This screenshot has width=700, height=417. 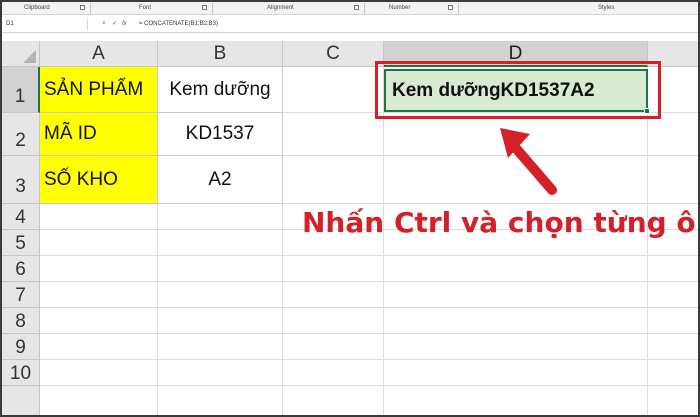 I want to click on cell-a2: MÃ ID, so click(x=99, y=134).